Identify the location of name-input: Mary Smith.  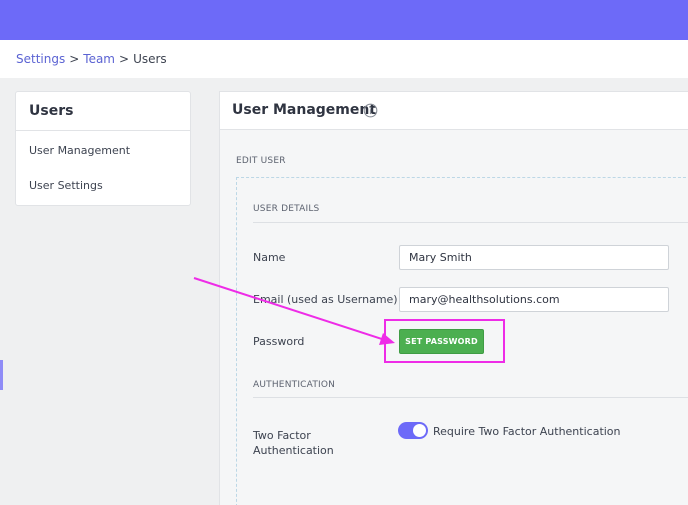
(534, 257).